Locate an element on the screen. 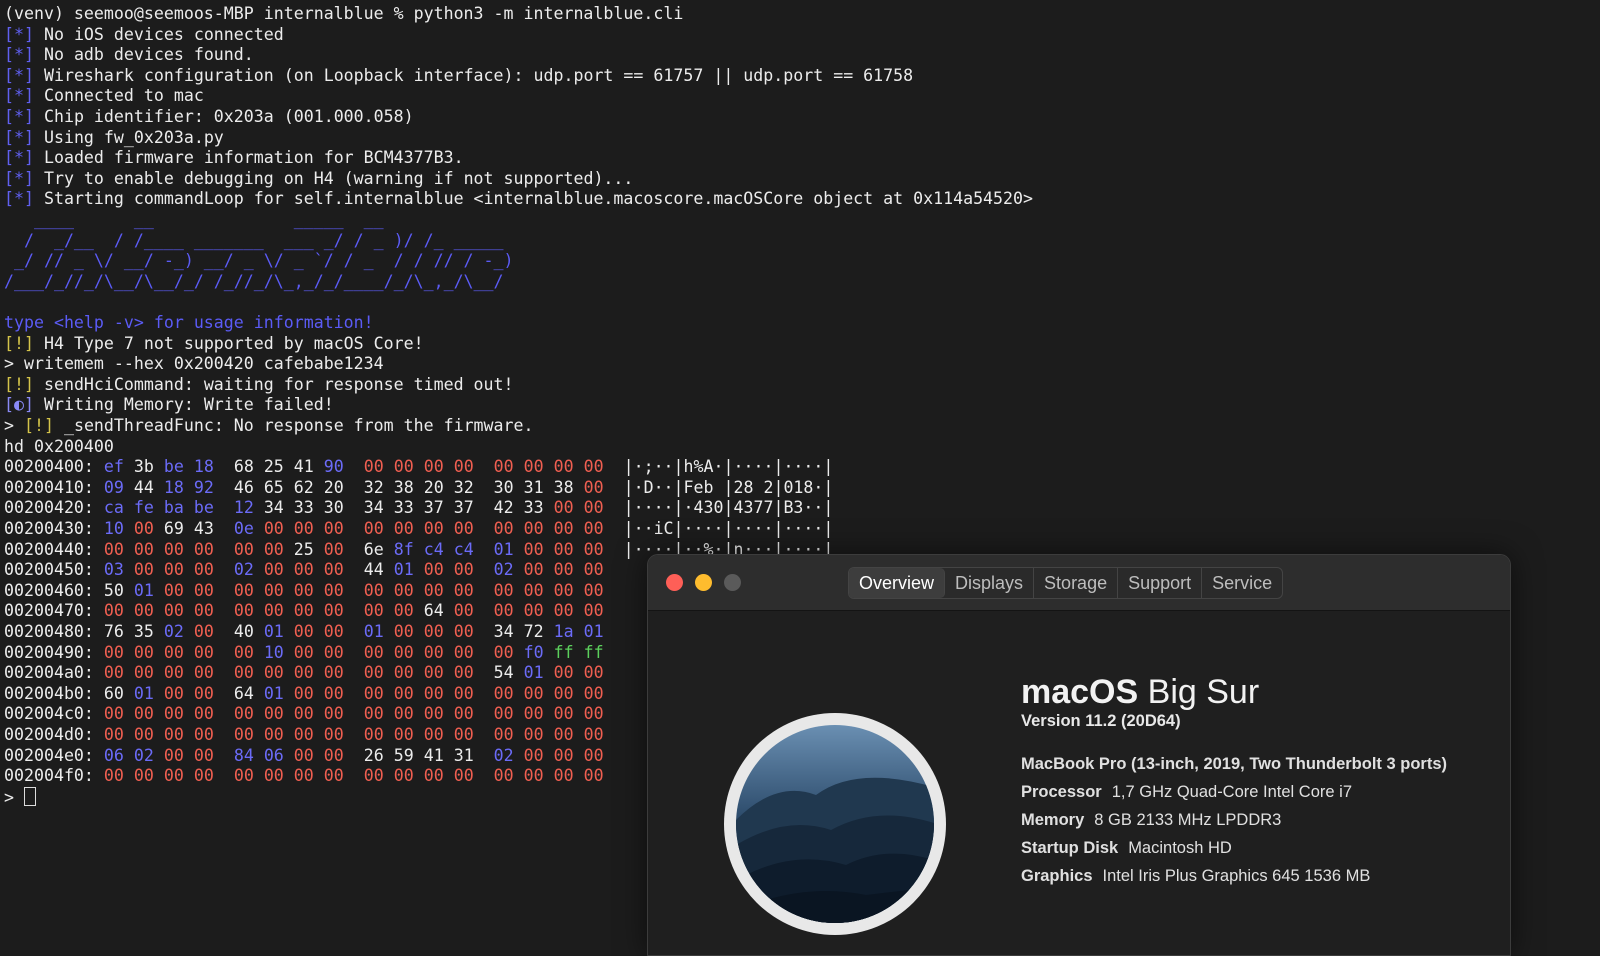 The height and width of the screenshot is (956, 1600). prompt-symbol: > is located at coordinates (14, 797).